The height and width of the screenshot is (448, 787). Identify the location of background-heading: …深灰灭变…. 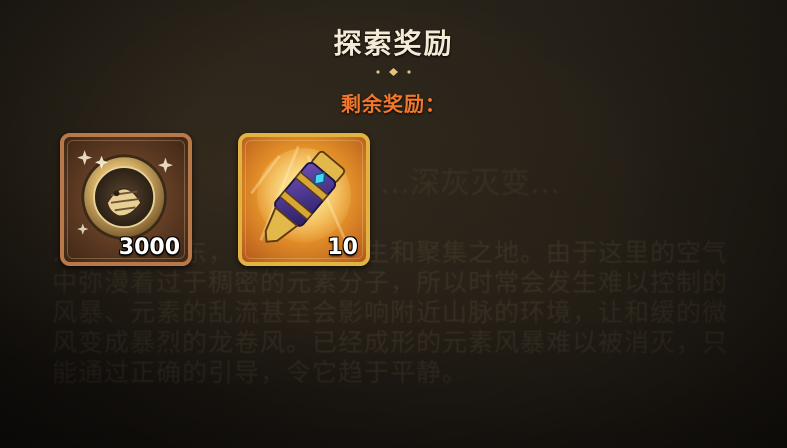
(470, 183).